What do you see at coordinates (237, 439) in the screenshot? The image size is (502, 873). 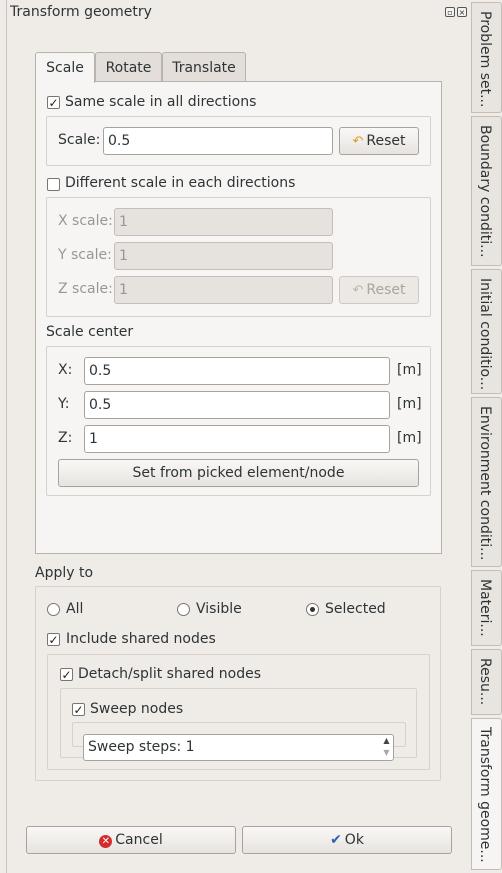 I see `center-z-input: 1` at bounding box center [237, 439].